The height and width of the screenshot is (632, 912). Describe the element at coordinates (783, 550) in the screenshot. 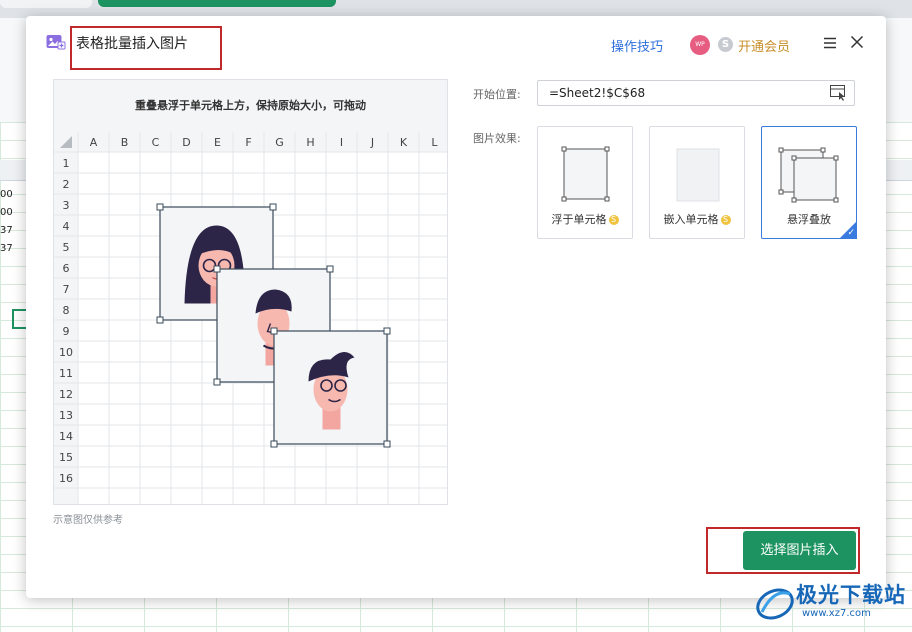

I see `insert-button-highlight-box` at that location.